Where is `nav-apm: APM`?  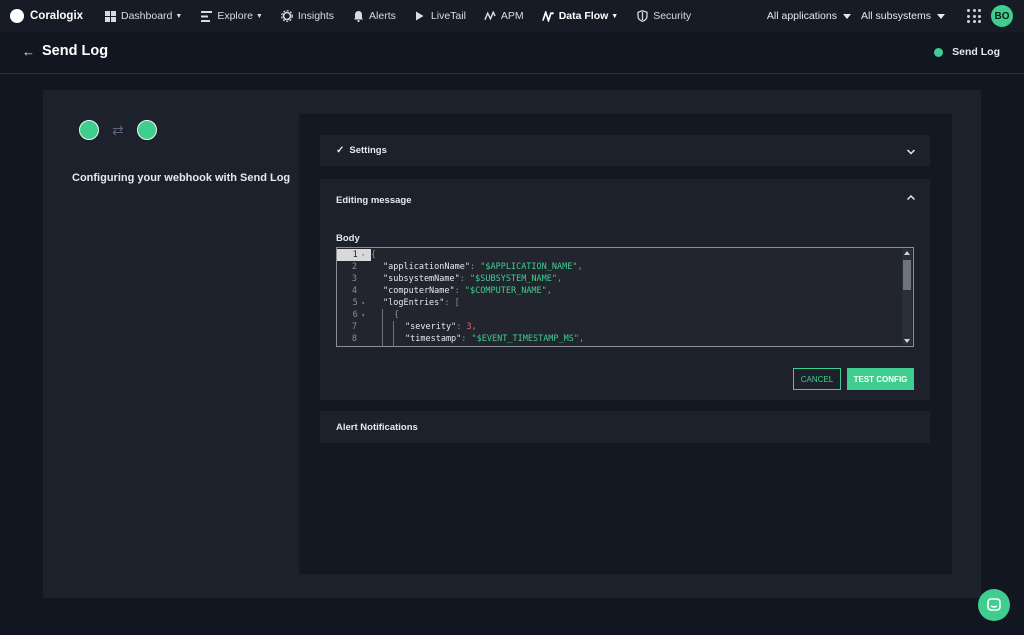 nav-apm: APM is located at coordinates (504, 16).